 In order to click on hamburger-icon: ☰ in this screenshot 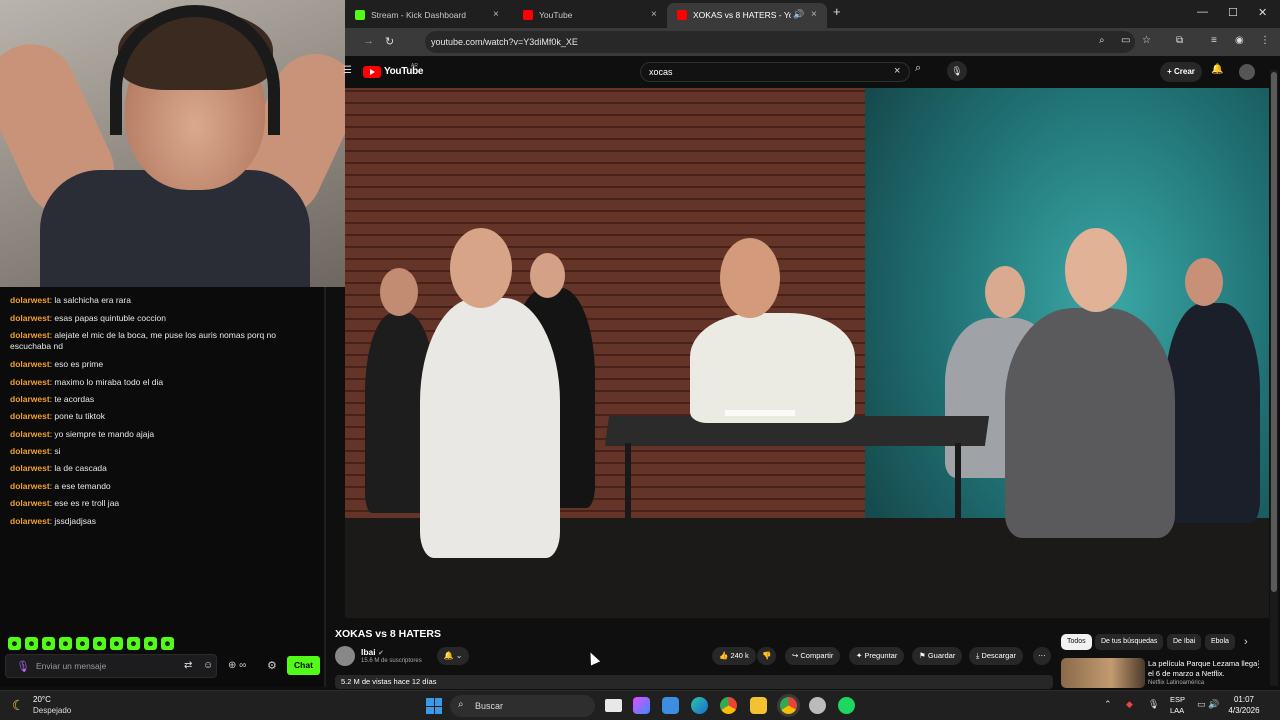, I will do `click(347, 70)`.